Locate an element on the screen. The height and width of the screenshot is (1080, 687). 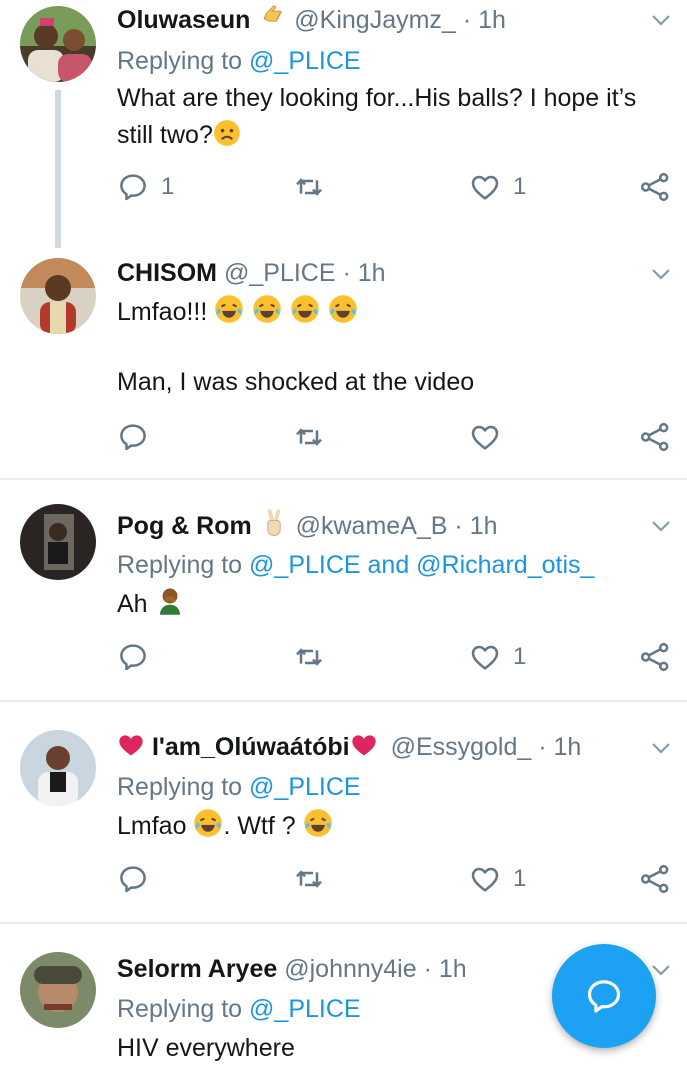
reply-button: 1 is located at coordinates (145, 187).